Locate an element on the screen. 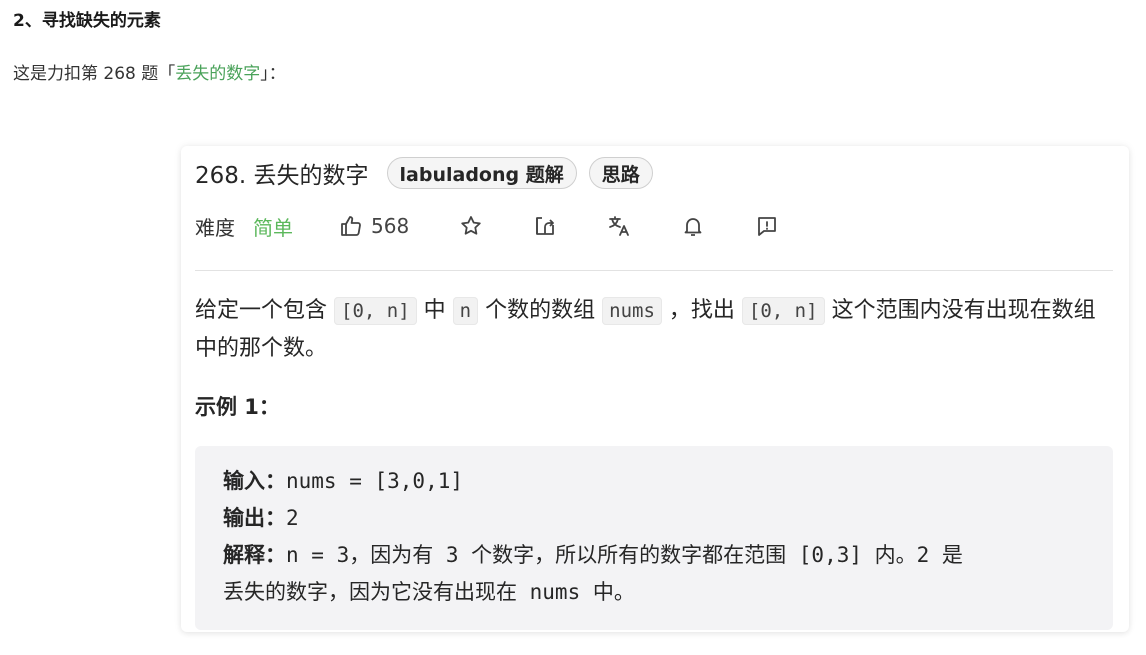 This screenshot has height=655, width=1146. explain-text-1: n = 3，因为有 3 个数字，所以所有的数字都在范围 [0,3] 内。2 是 is located at coordinates (624, 555).